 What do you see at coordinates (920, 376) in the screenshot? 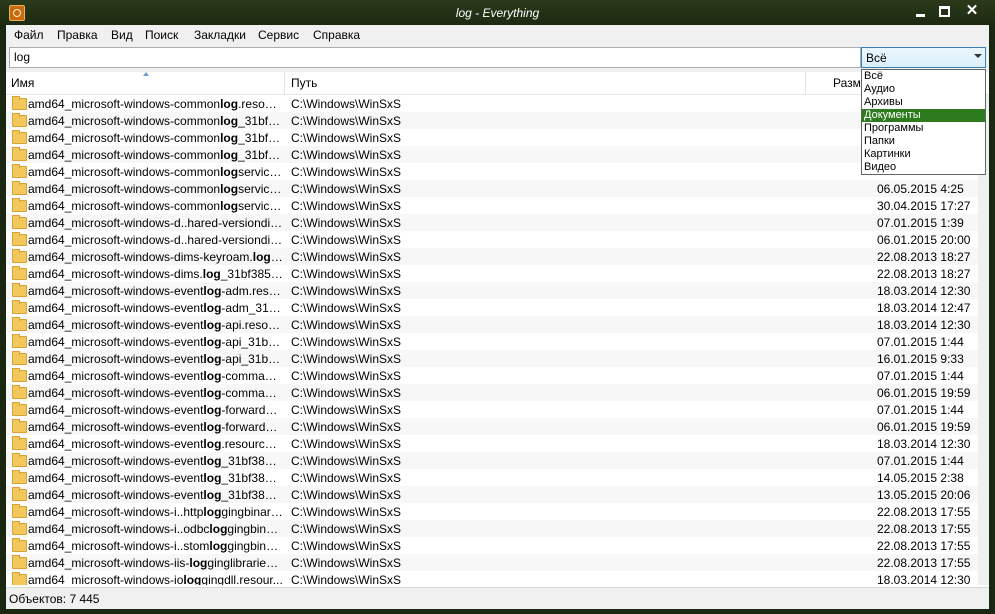
I see `file-date: 07.01.2015 1:44` at bounding box center [920, 376].